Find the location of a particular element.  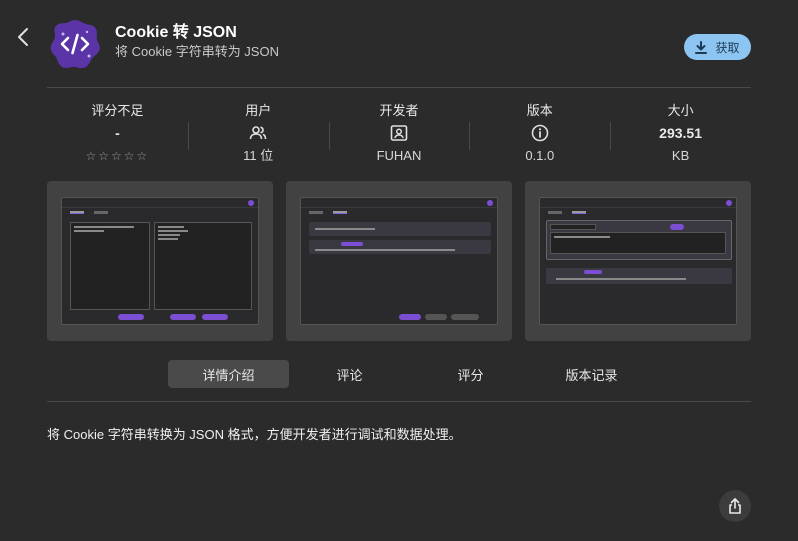

stat-developer: 开发者 FUHAN is located at coordinates (399, 135).